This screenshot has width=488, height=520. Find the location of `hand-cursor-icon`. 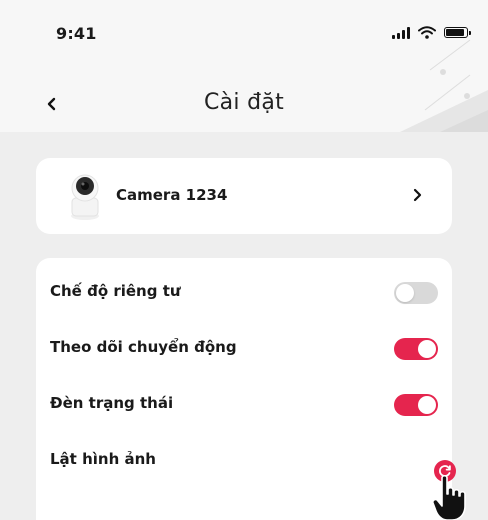

hand-cursor-icon is located at coordinates (449, 497).